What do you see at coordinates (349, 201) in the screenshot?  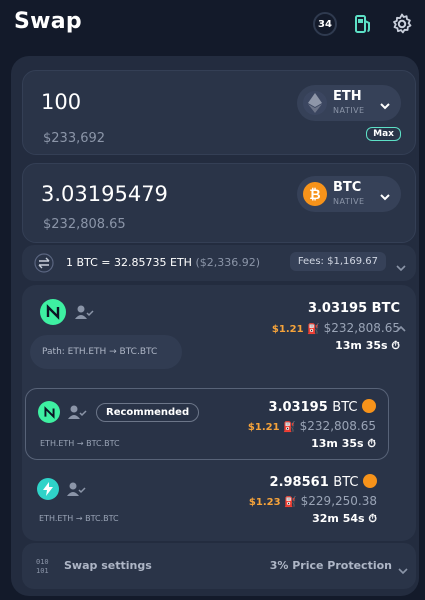 I see `to-token-chain: NATIVE` at bounding box center [349, 201].